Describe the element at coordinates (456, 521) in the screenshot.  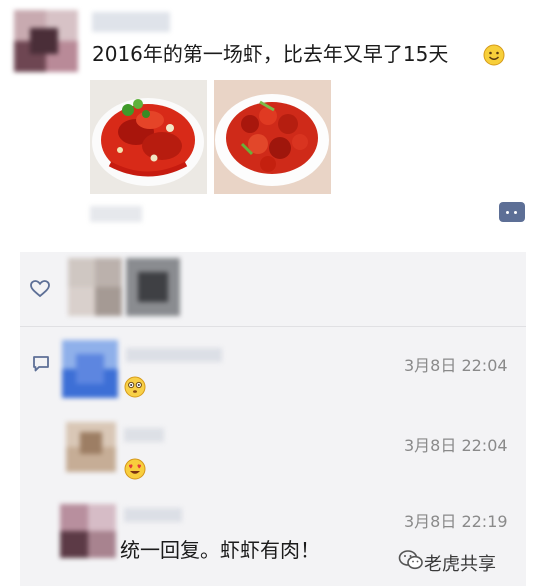
I see `comment-timestamp: 3月8日 22:19` at that location.